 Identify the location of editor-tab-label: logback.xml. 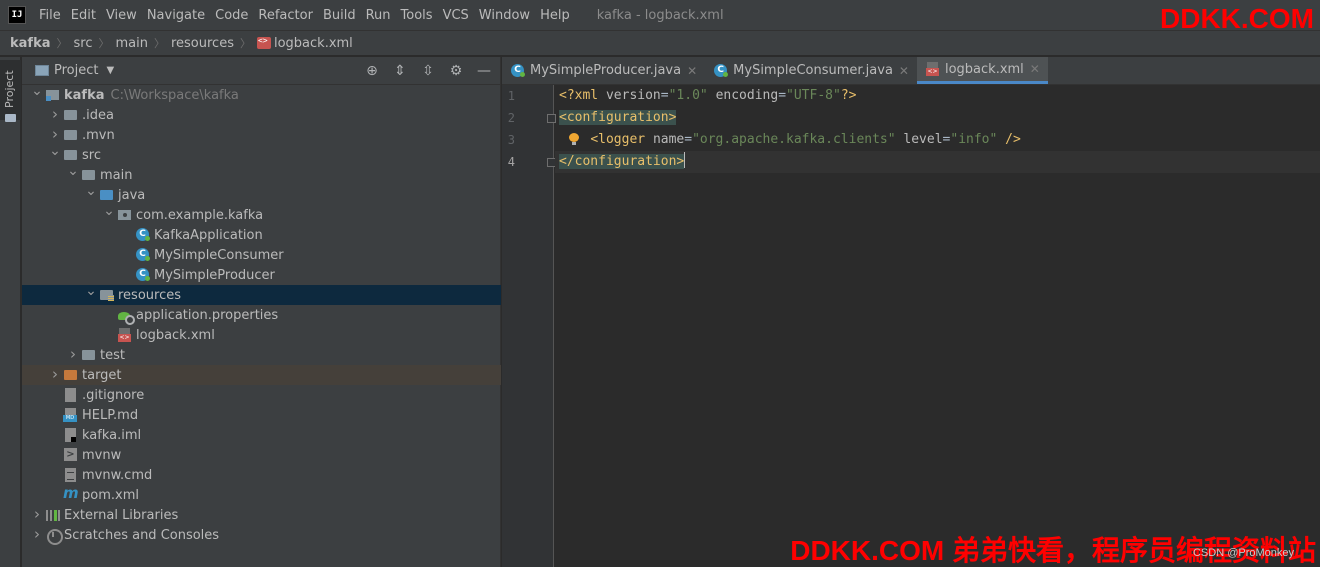
(984, 69).